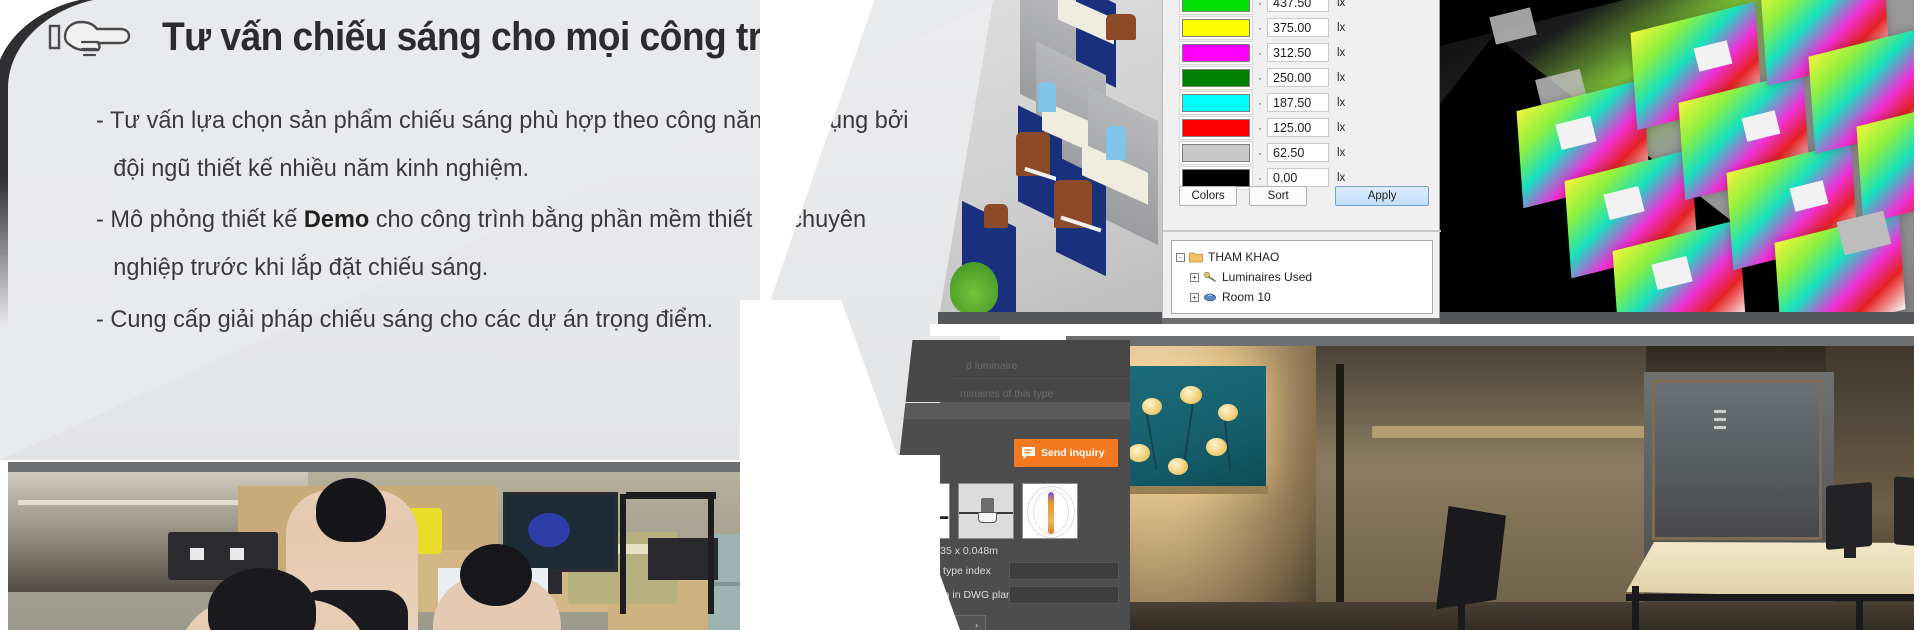 The width and height of the screenshot is (1920, 630). What do you see at coordinates (1210, 297) in the screenshot?
I see `room-icon` at bounding box center [1210, 297].